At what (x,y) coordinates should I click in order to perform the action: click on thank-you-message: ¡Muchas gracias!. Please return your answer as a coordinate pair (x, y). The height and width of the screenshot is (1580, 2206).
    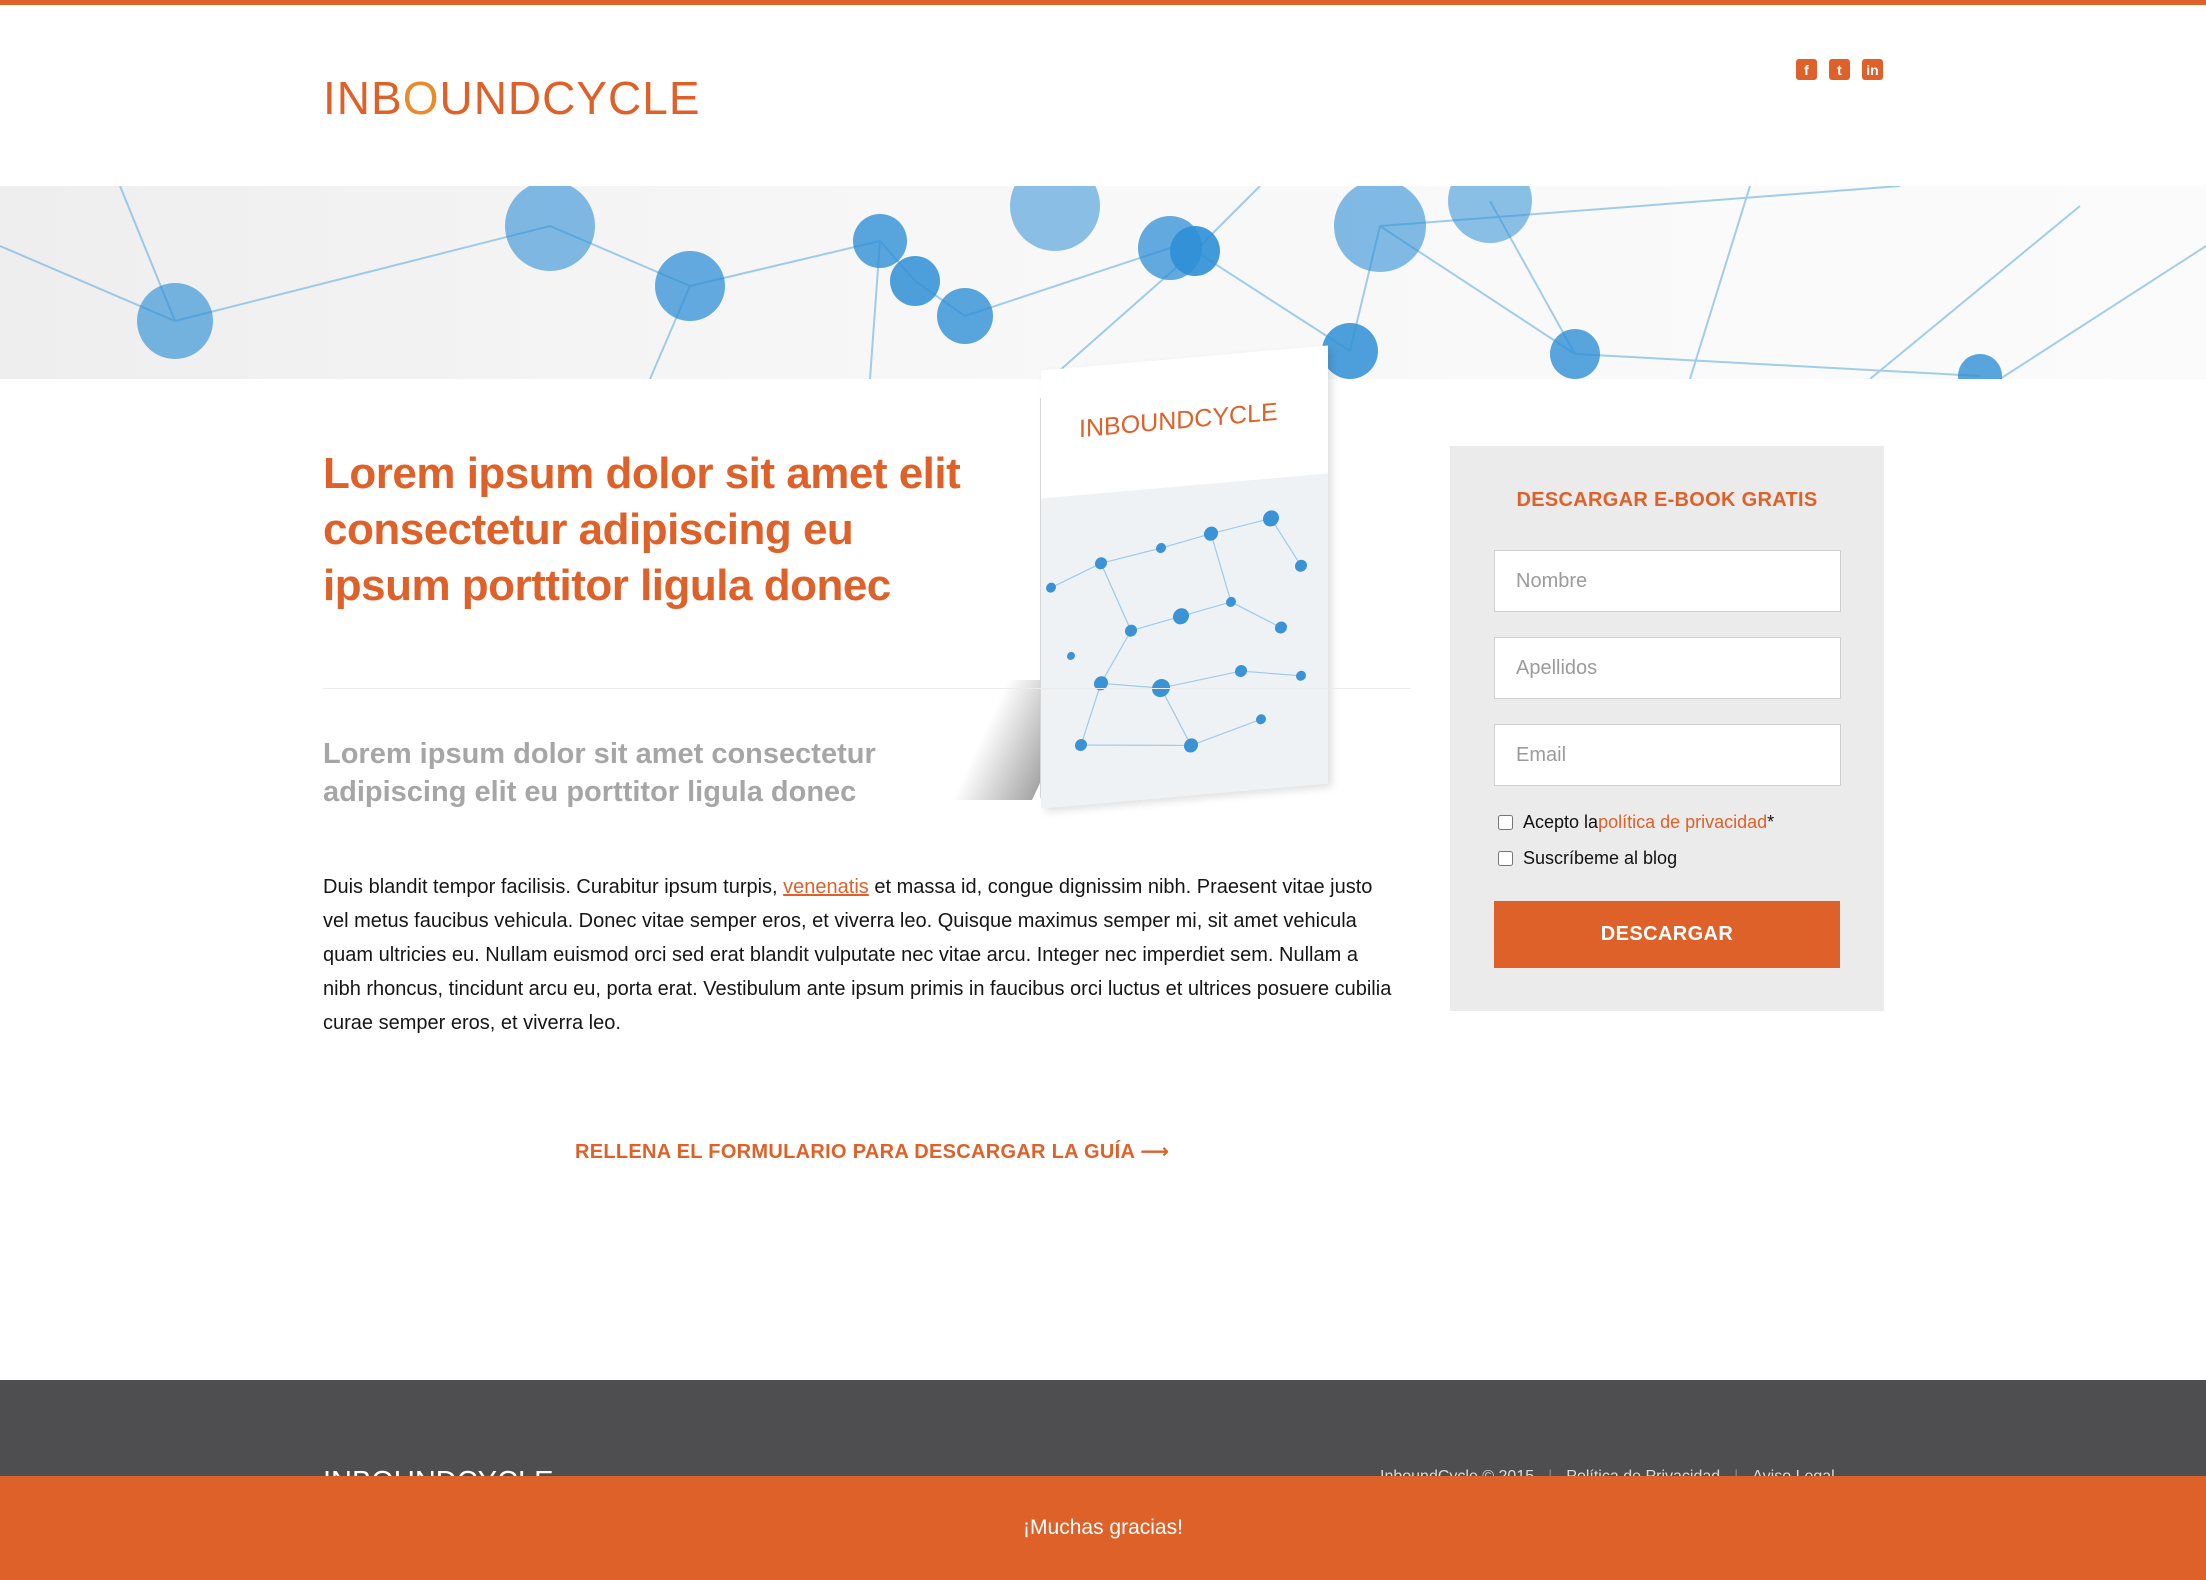
    Looking at the image, I should click on (1103, 1527).